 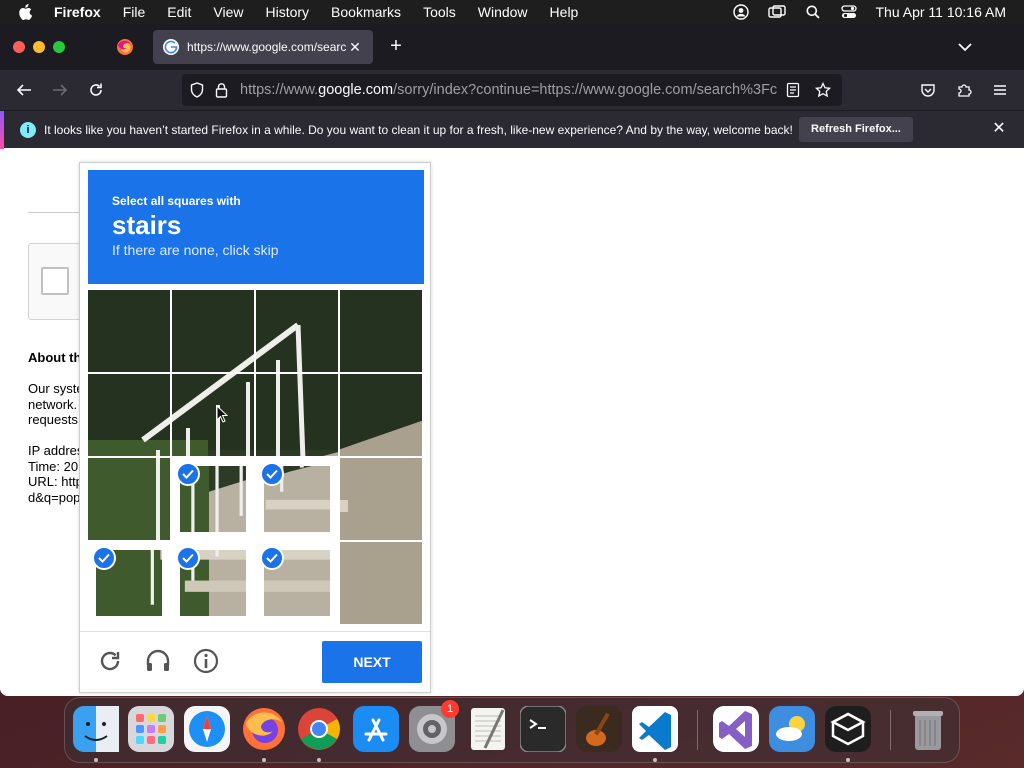 I want to click on firefox-view-icon, so click(x=125, y=47).